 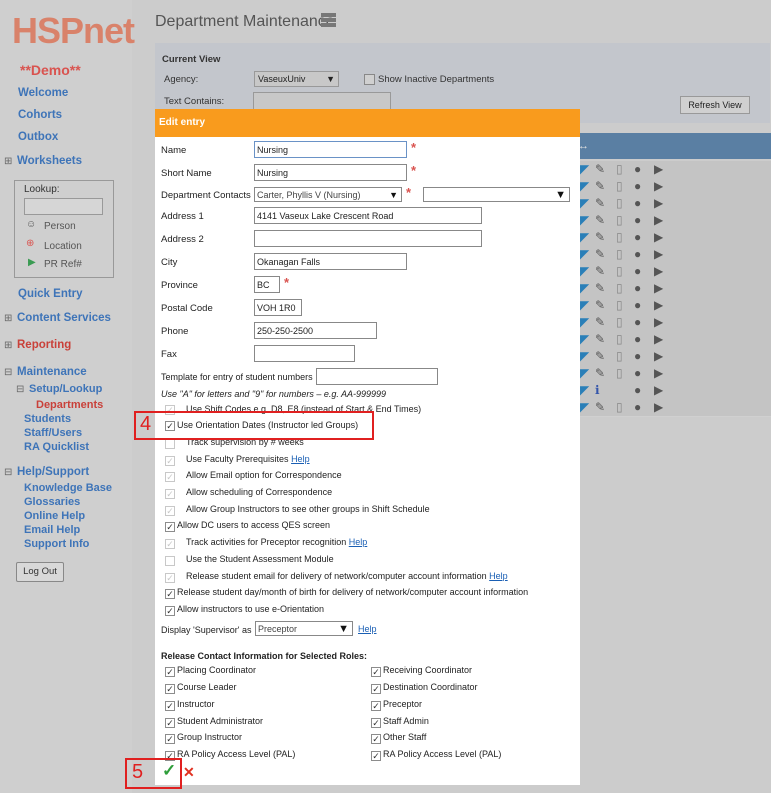 What do you see at coordinates (63, 264) in the screenshot?
I see `lookup-prref: PR Ref#` at bounding box center [63, 264].